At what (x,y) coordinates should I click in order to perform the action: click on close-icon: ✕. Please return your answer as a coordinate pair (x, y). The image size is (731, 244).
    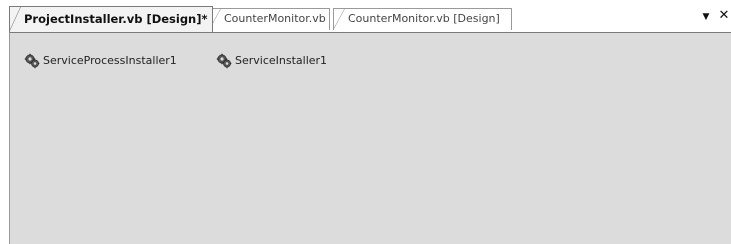
    Looking at the image, I should click on (724, 16).